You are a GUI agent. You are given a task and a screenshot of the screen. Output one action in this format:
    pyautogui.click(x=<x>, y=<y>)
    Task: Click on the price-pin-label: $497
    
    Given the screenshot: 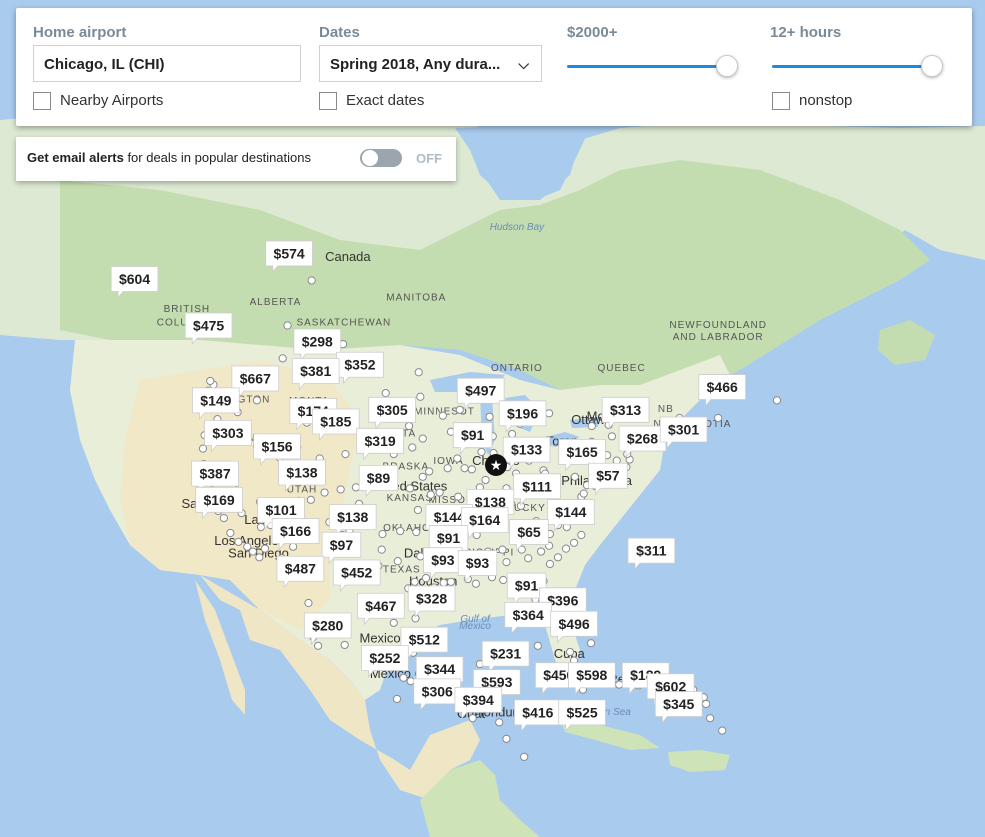 What is the action you would take?
    pyautogui.click(x=480, y=391)
    